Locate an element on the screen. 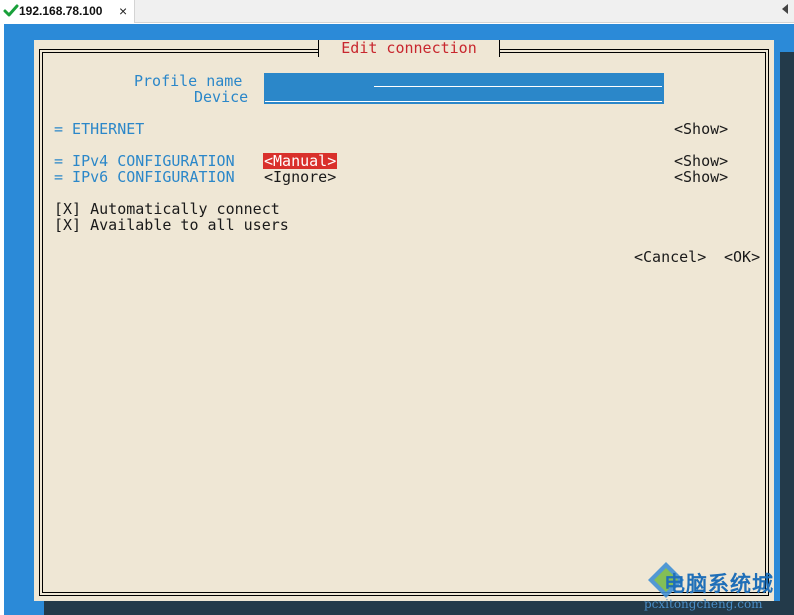  ipv4-method-dropdown: <Manual> is located at coordinates (300, 161).